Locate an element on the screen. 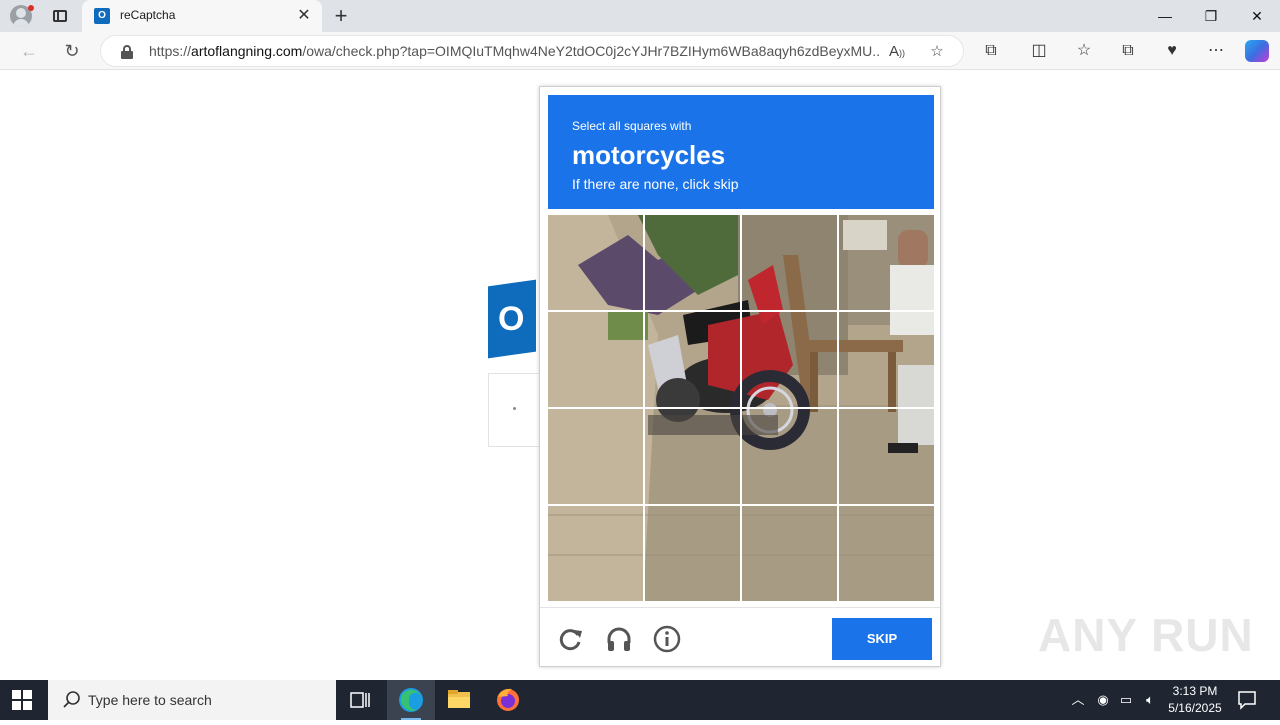 The image size is (1280, 725). outlook-logo-letter: O is located at coordinates (511, 319).